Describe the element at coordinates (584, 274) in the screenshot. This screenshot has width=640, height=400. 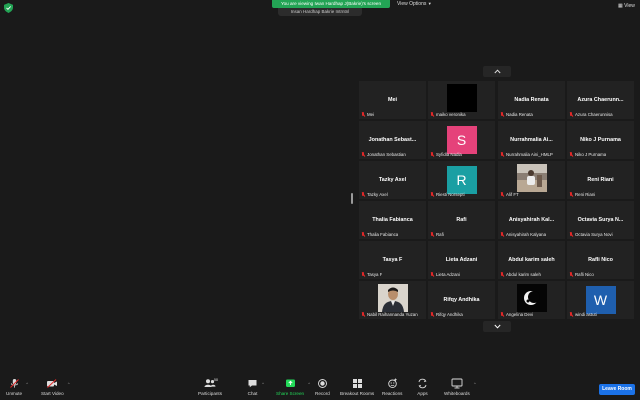
I see `participant-label-text: Rafli Nico` at that location.